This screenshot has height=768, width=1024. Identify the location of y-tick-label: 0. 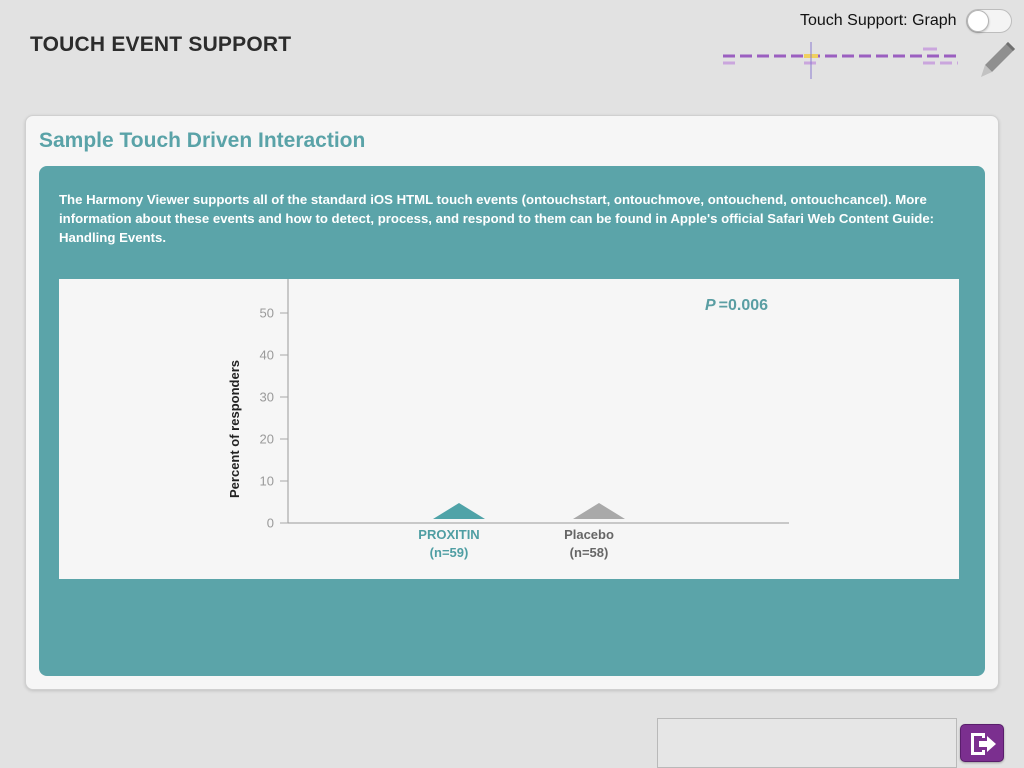
(270, 523).